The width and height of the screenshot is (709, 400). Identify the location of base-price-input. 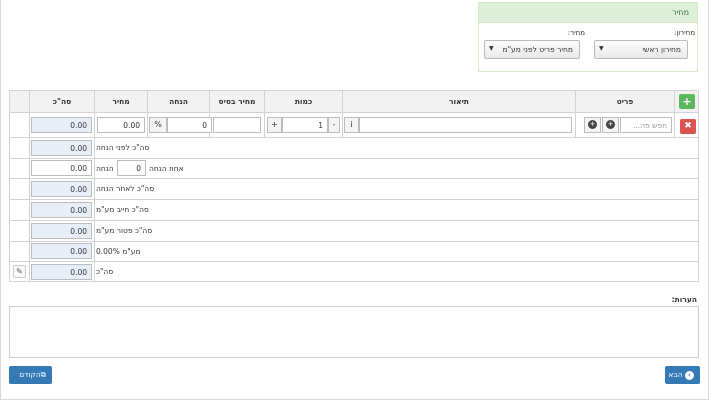
(237, 125).